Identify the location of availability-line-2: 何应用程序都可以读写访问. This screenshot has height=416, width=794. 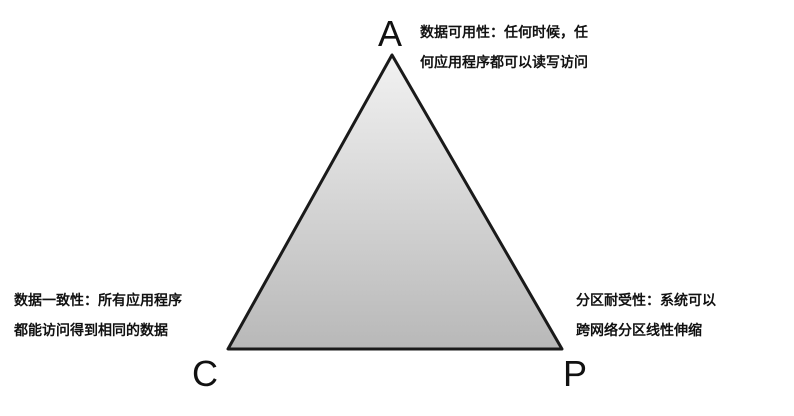
(504, 63).